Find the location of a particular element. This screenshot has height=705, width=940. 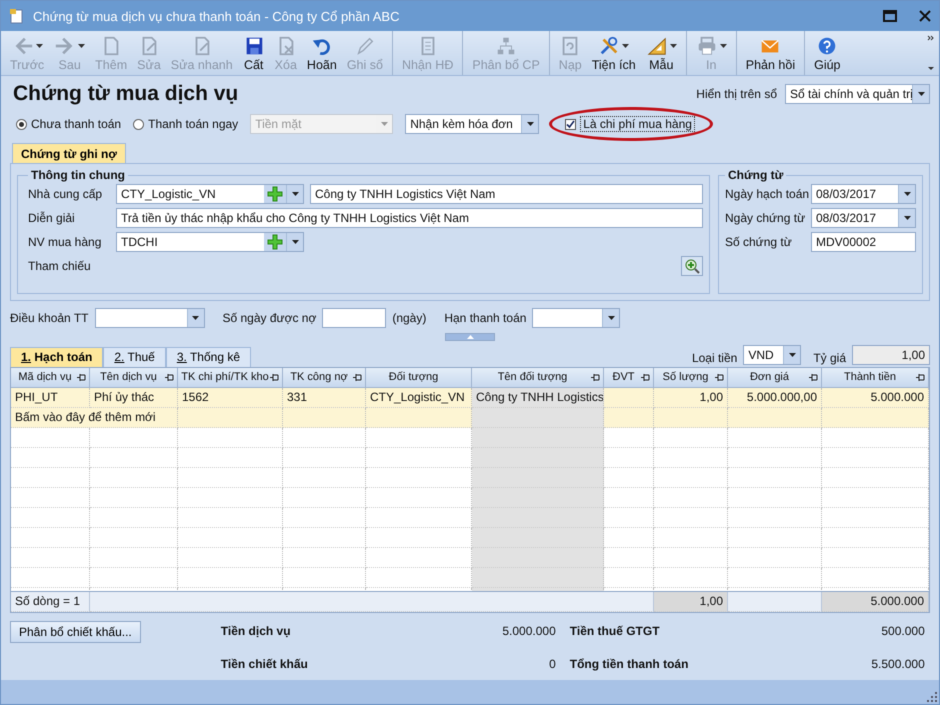

total-label: Tiền chiết khấu is located at coordinates (264, 664).